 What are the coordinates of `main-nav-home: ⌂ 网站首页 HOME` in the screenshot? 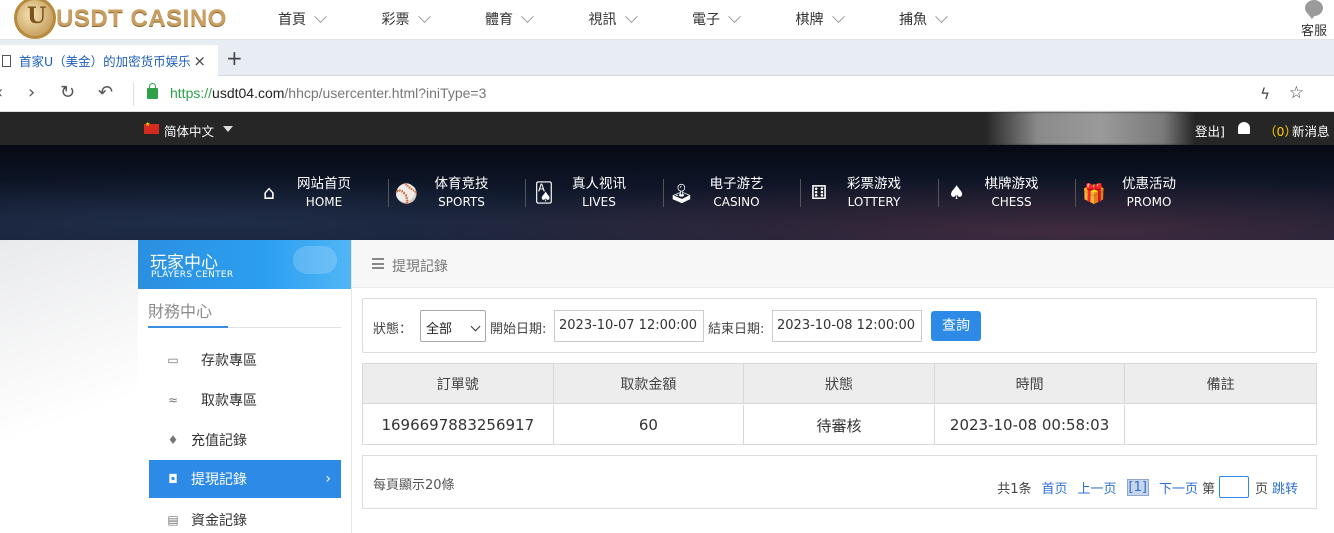 It's located at (320, 193).